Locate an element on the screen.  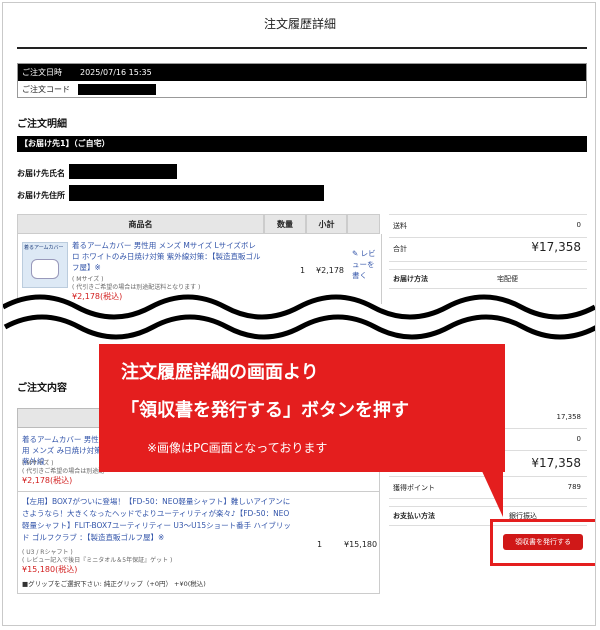
item1-note: ( 代引きご希望の場合は別途配 is located at coordinates (63, 471).